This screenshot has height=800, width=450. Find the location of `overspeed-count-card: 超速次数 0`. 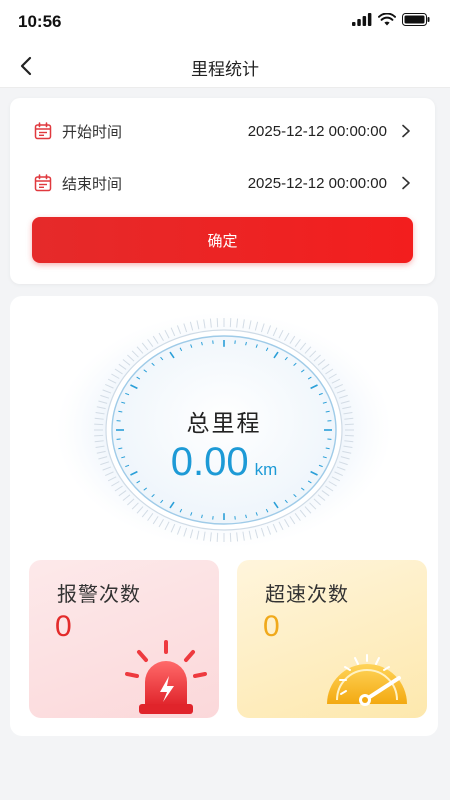

overspeed-count-card: 超速次数 0 is located at coordinates (332, 639).